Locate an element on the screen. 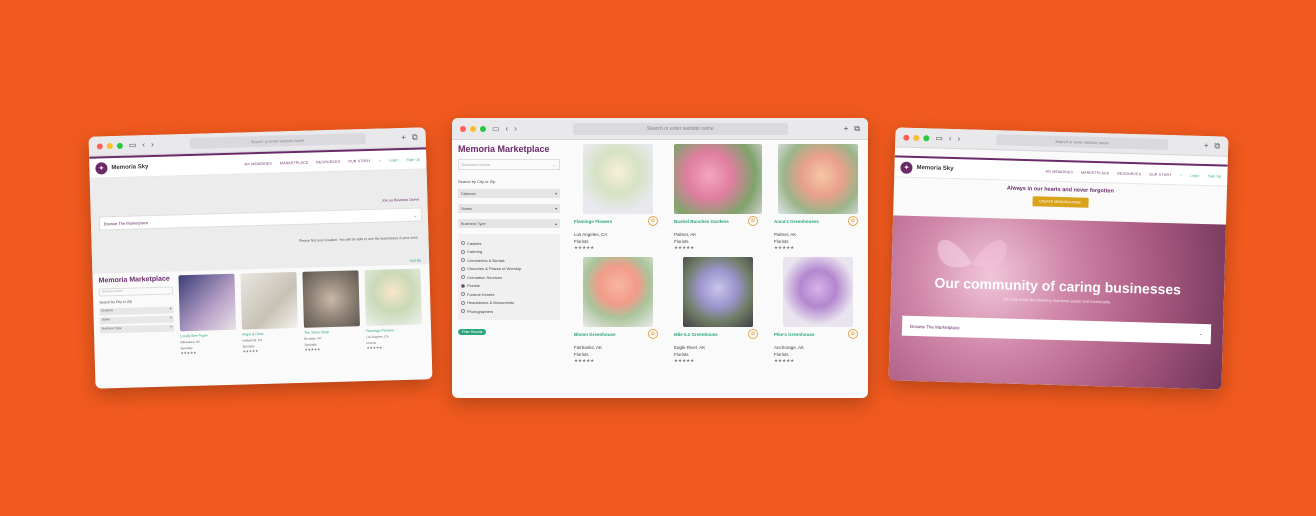  category-option-selected: Florists is located at coordinates (509, 285).